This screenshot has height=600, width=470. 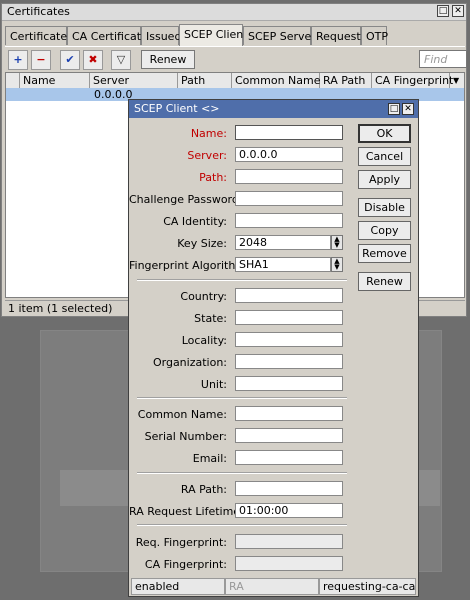 I want to click on disable-button: ✖, so click(x=93, y=60).